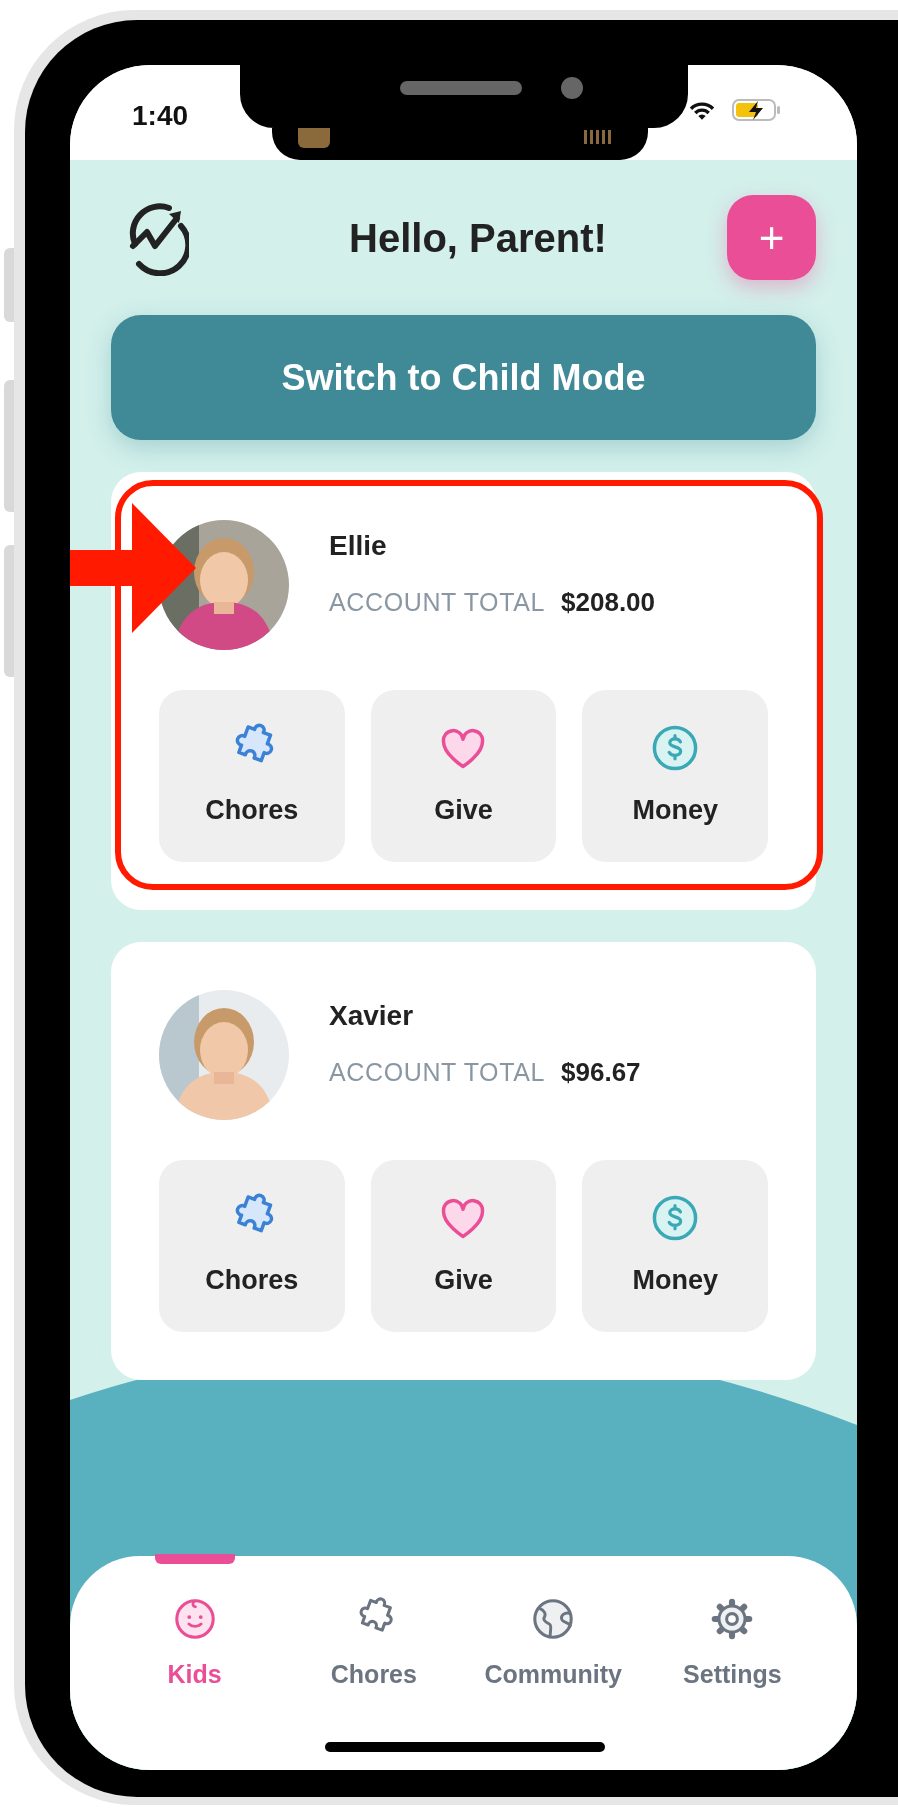 Image resolution: width=898 pixels, height=1812 pixels. What do you see at coordinates (372, 1015) in the screenshot?
I see `kid-name: Xavier` at bounding box center [372, 1015].